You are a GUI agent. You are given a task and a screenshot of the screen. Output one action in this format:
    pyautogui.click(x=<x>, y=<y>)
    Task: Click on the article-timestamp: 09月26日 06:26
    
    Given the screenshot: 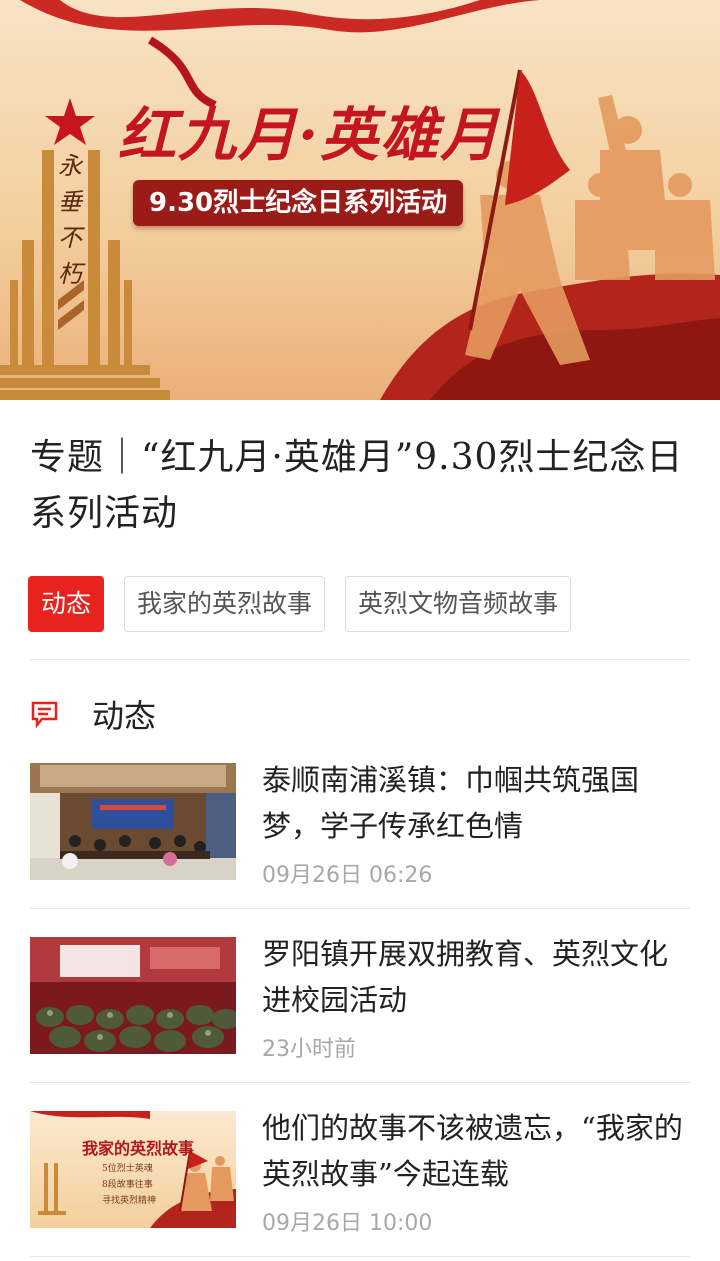 What is the action you would take?
    pyautogui.click(x=347, y=875)
    